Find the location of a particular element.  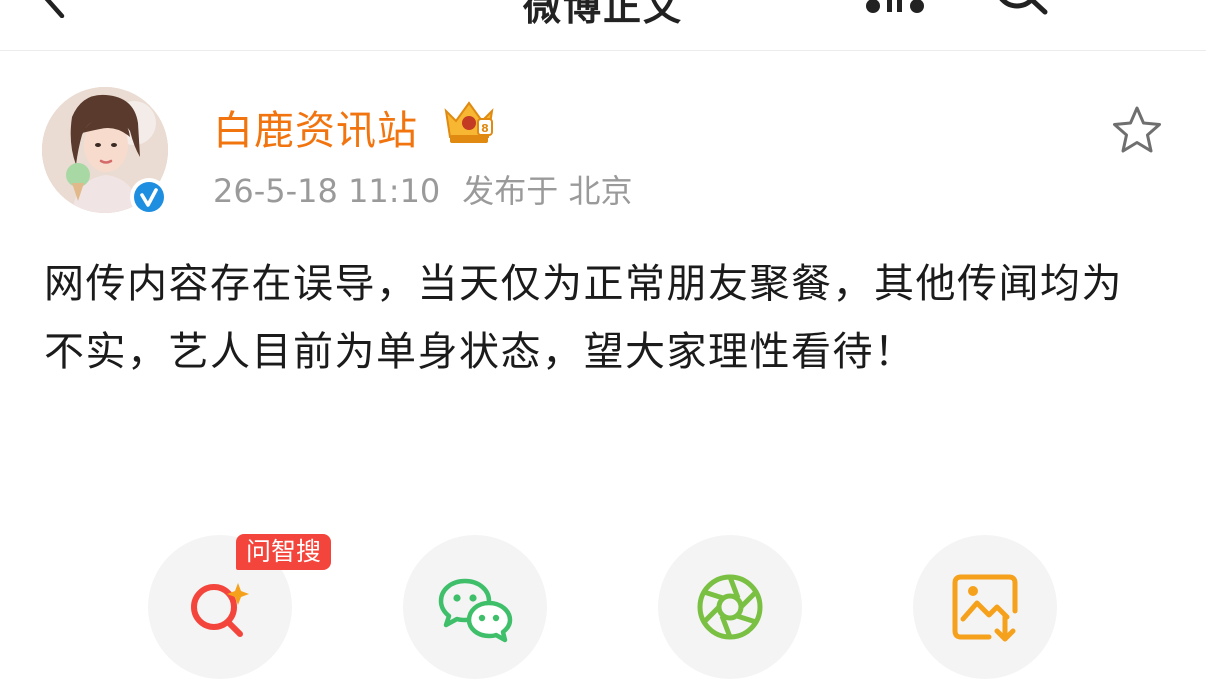

post-meta: 26-5-18 11:10 发布于 北京 is located at coordinates (422, 189).